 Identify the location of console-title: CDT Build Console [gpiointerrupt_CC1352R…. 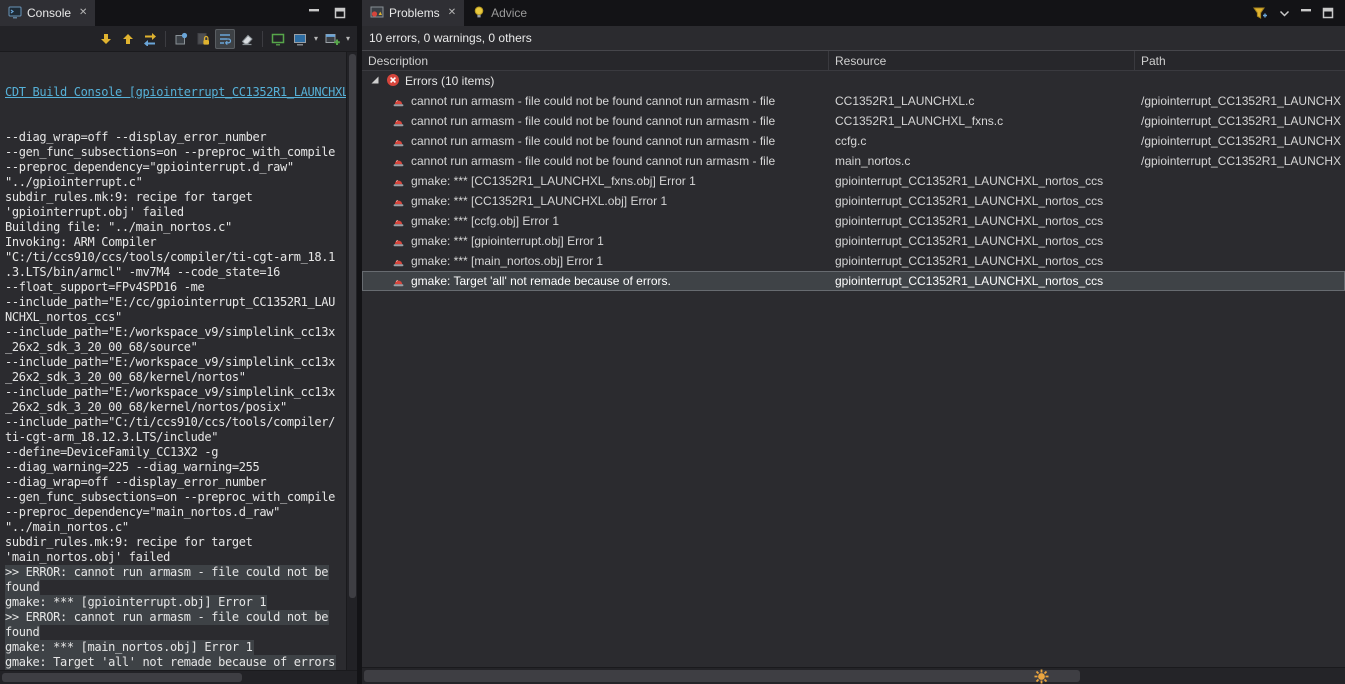
(175, 92).